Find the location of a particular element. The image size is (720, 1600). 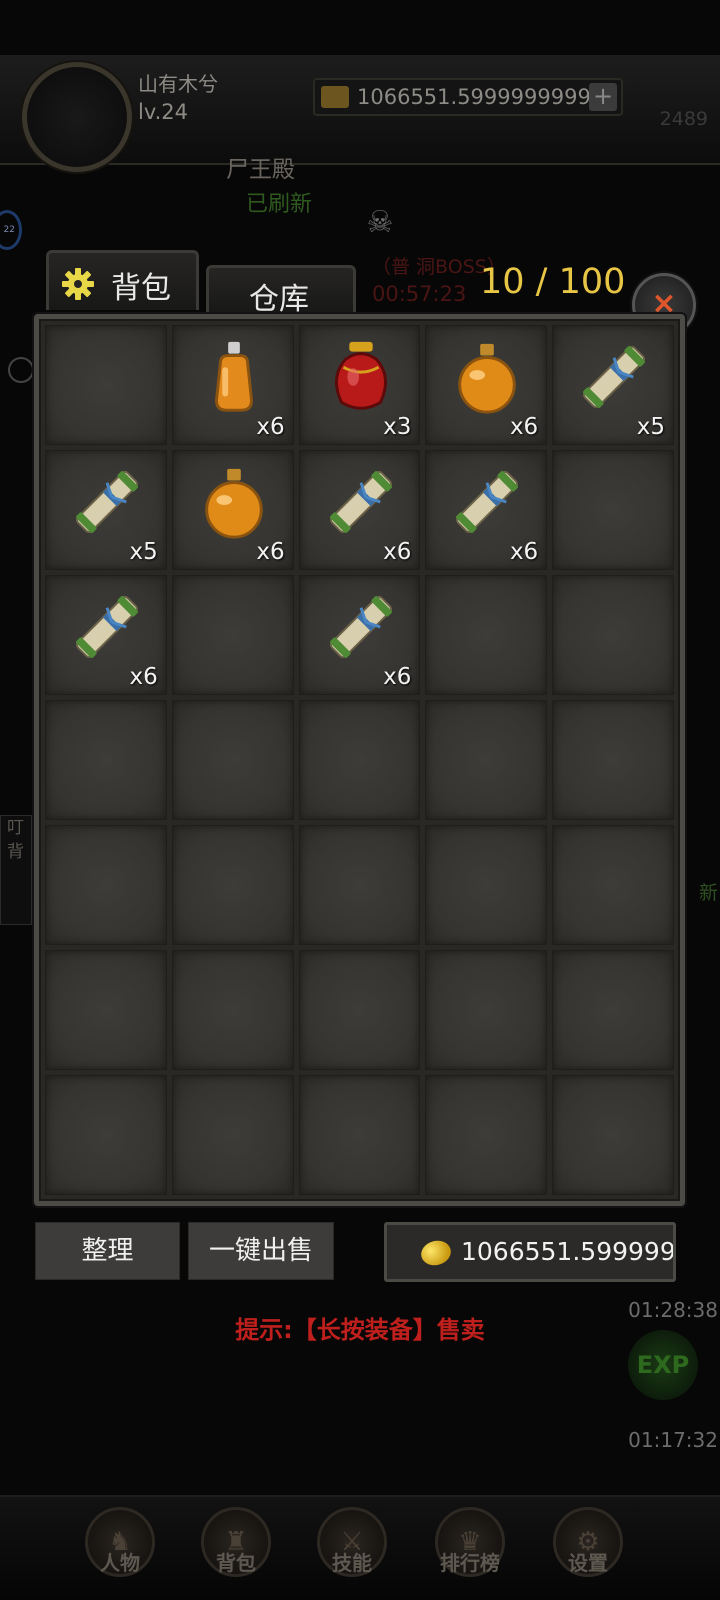

nav-label: 人物 is located at coordinates (120, 1563).